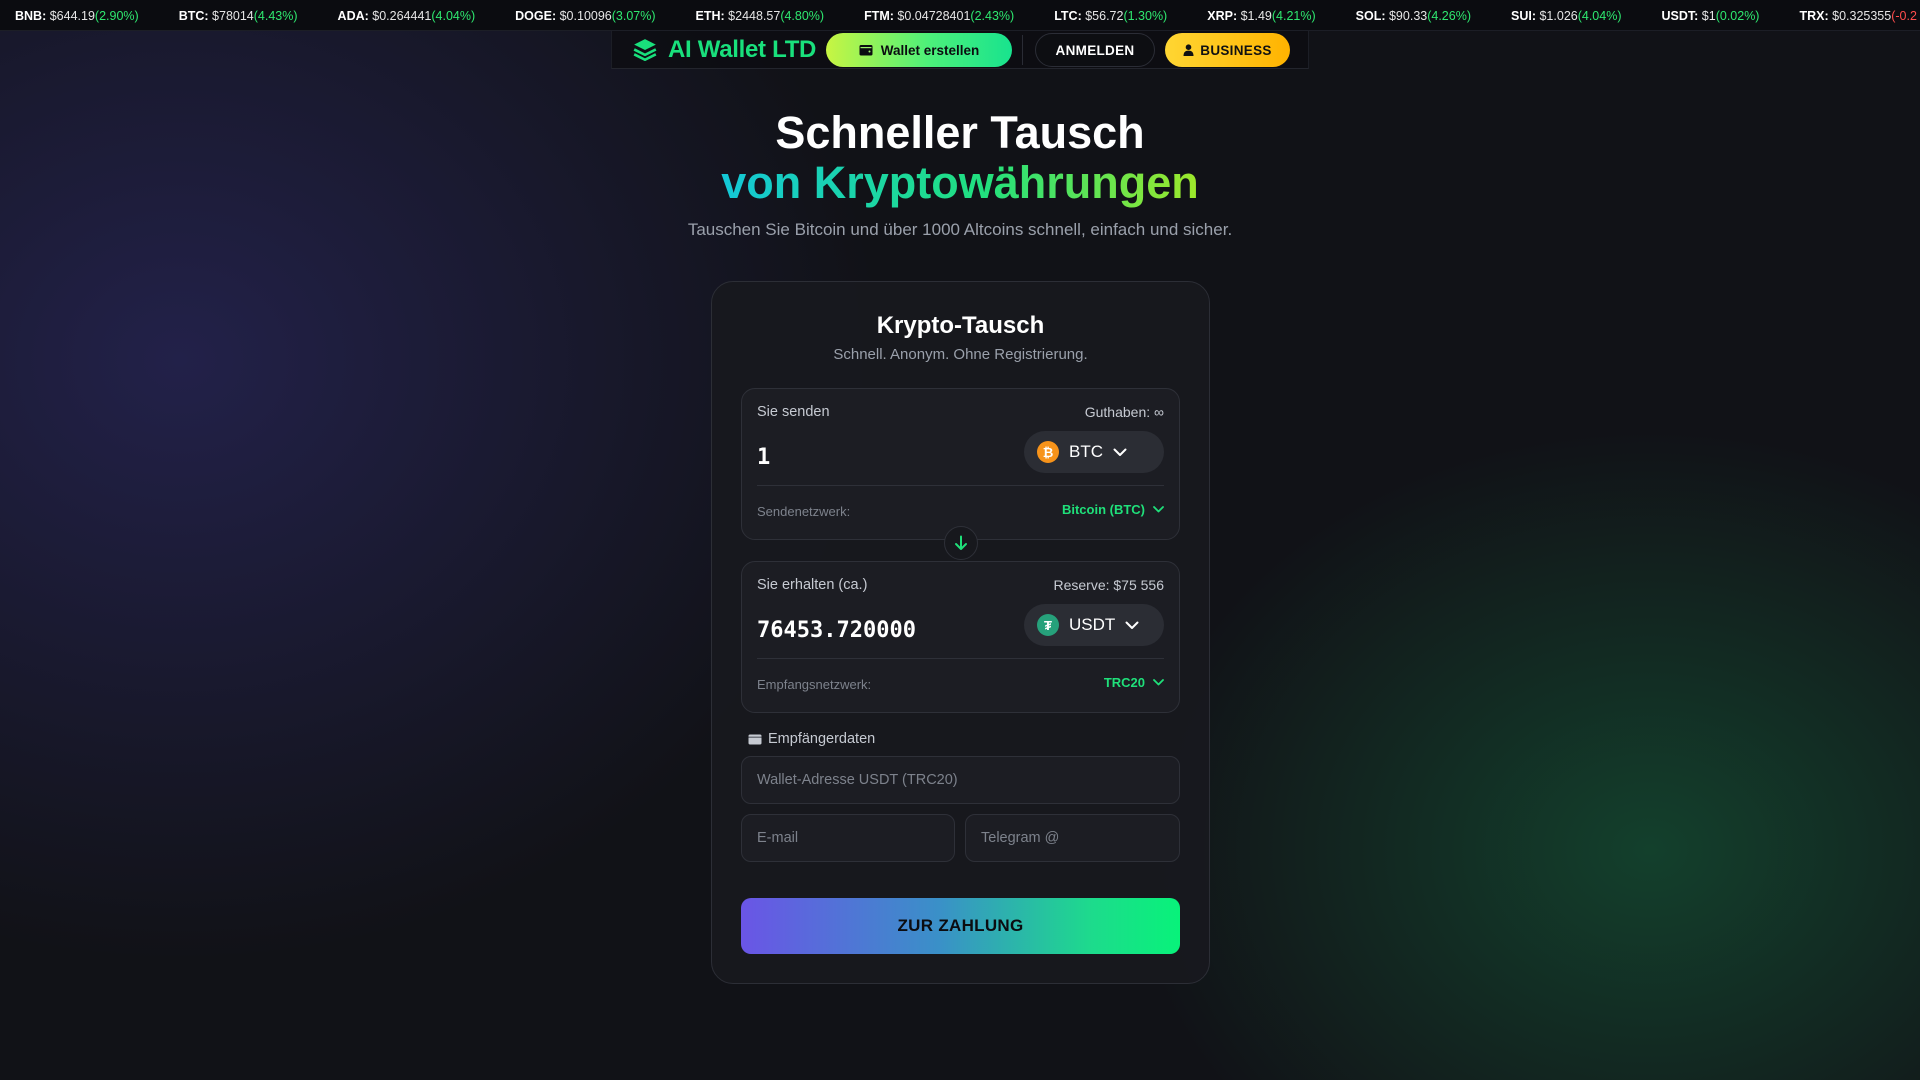  Describe the element at coordinates (1904, 15) in the screenshot. I see `ticker-change: (-0.2` at that location.